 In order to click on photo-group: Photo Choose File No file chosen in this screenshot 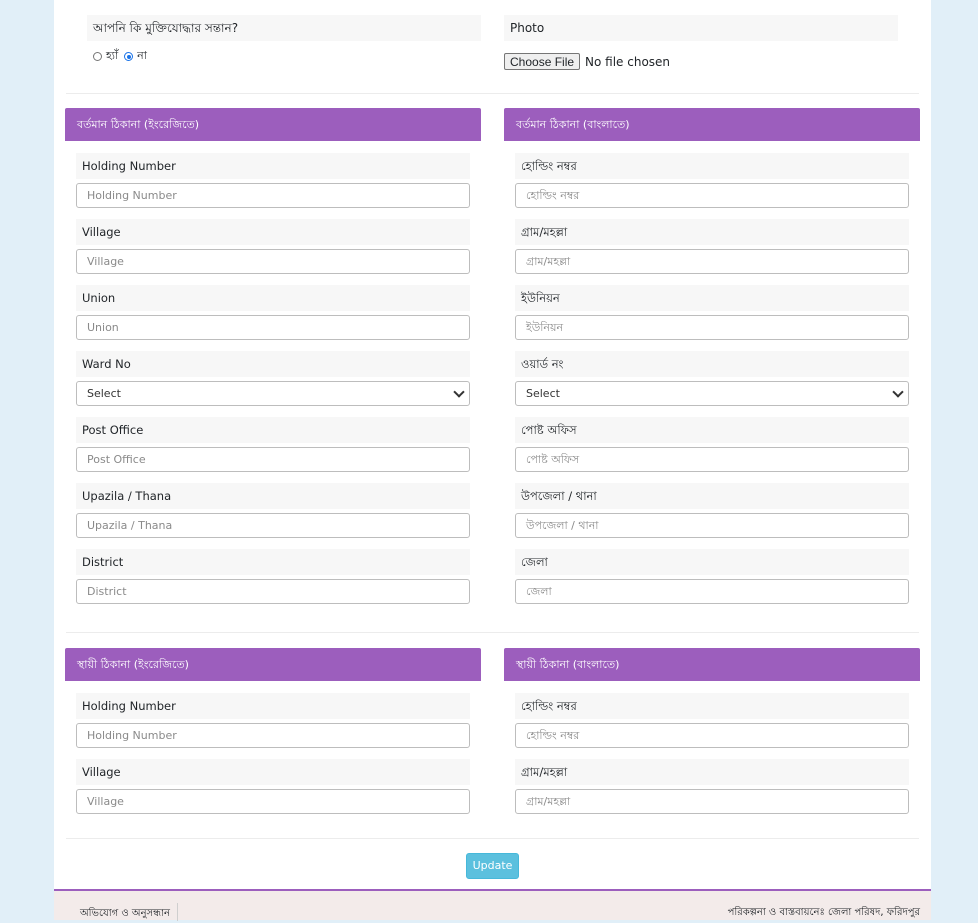, I will do `click(701, 42)`.